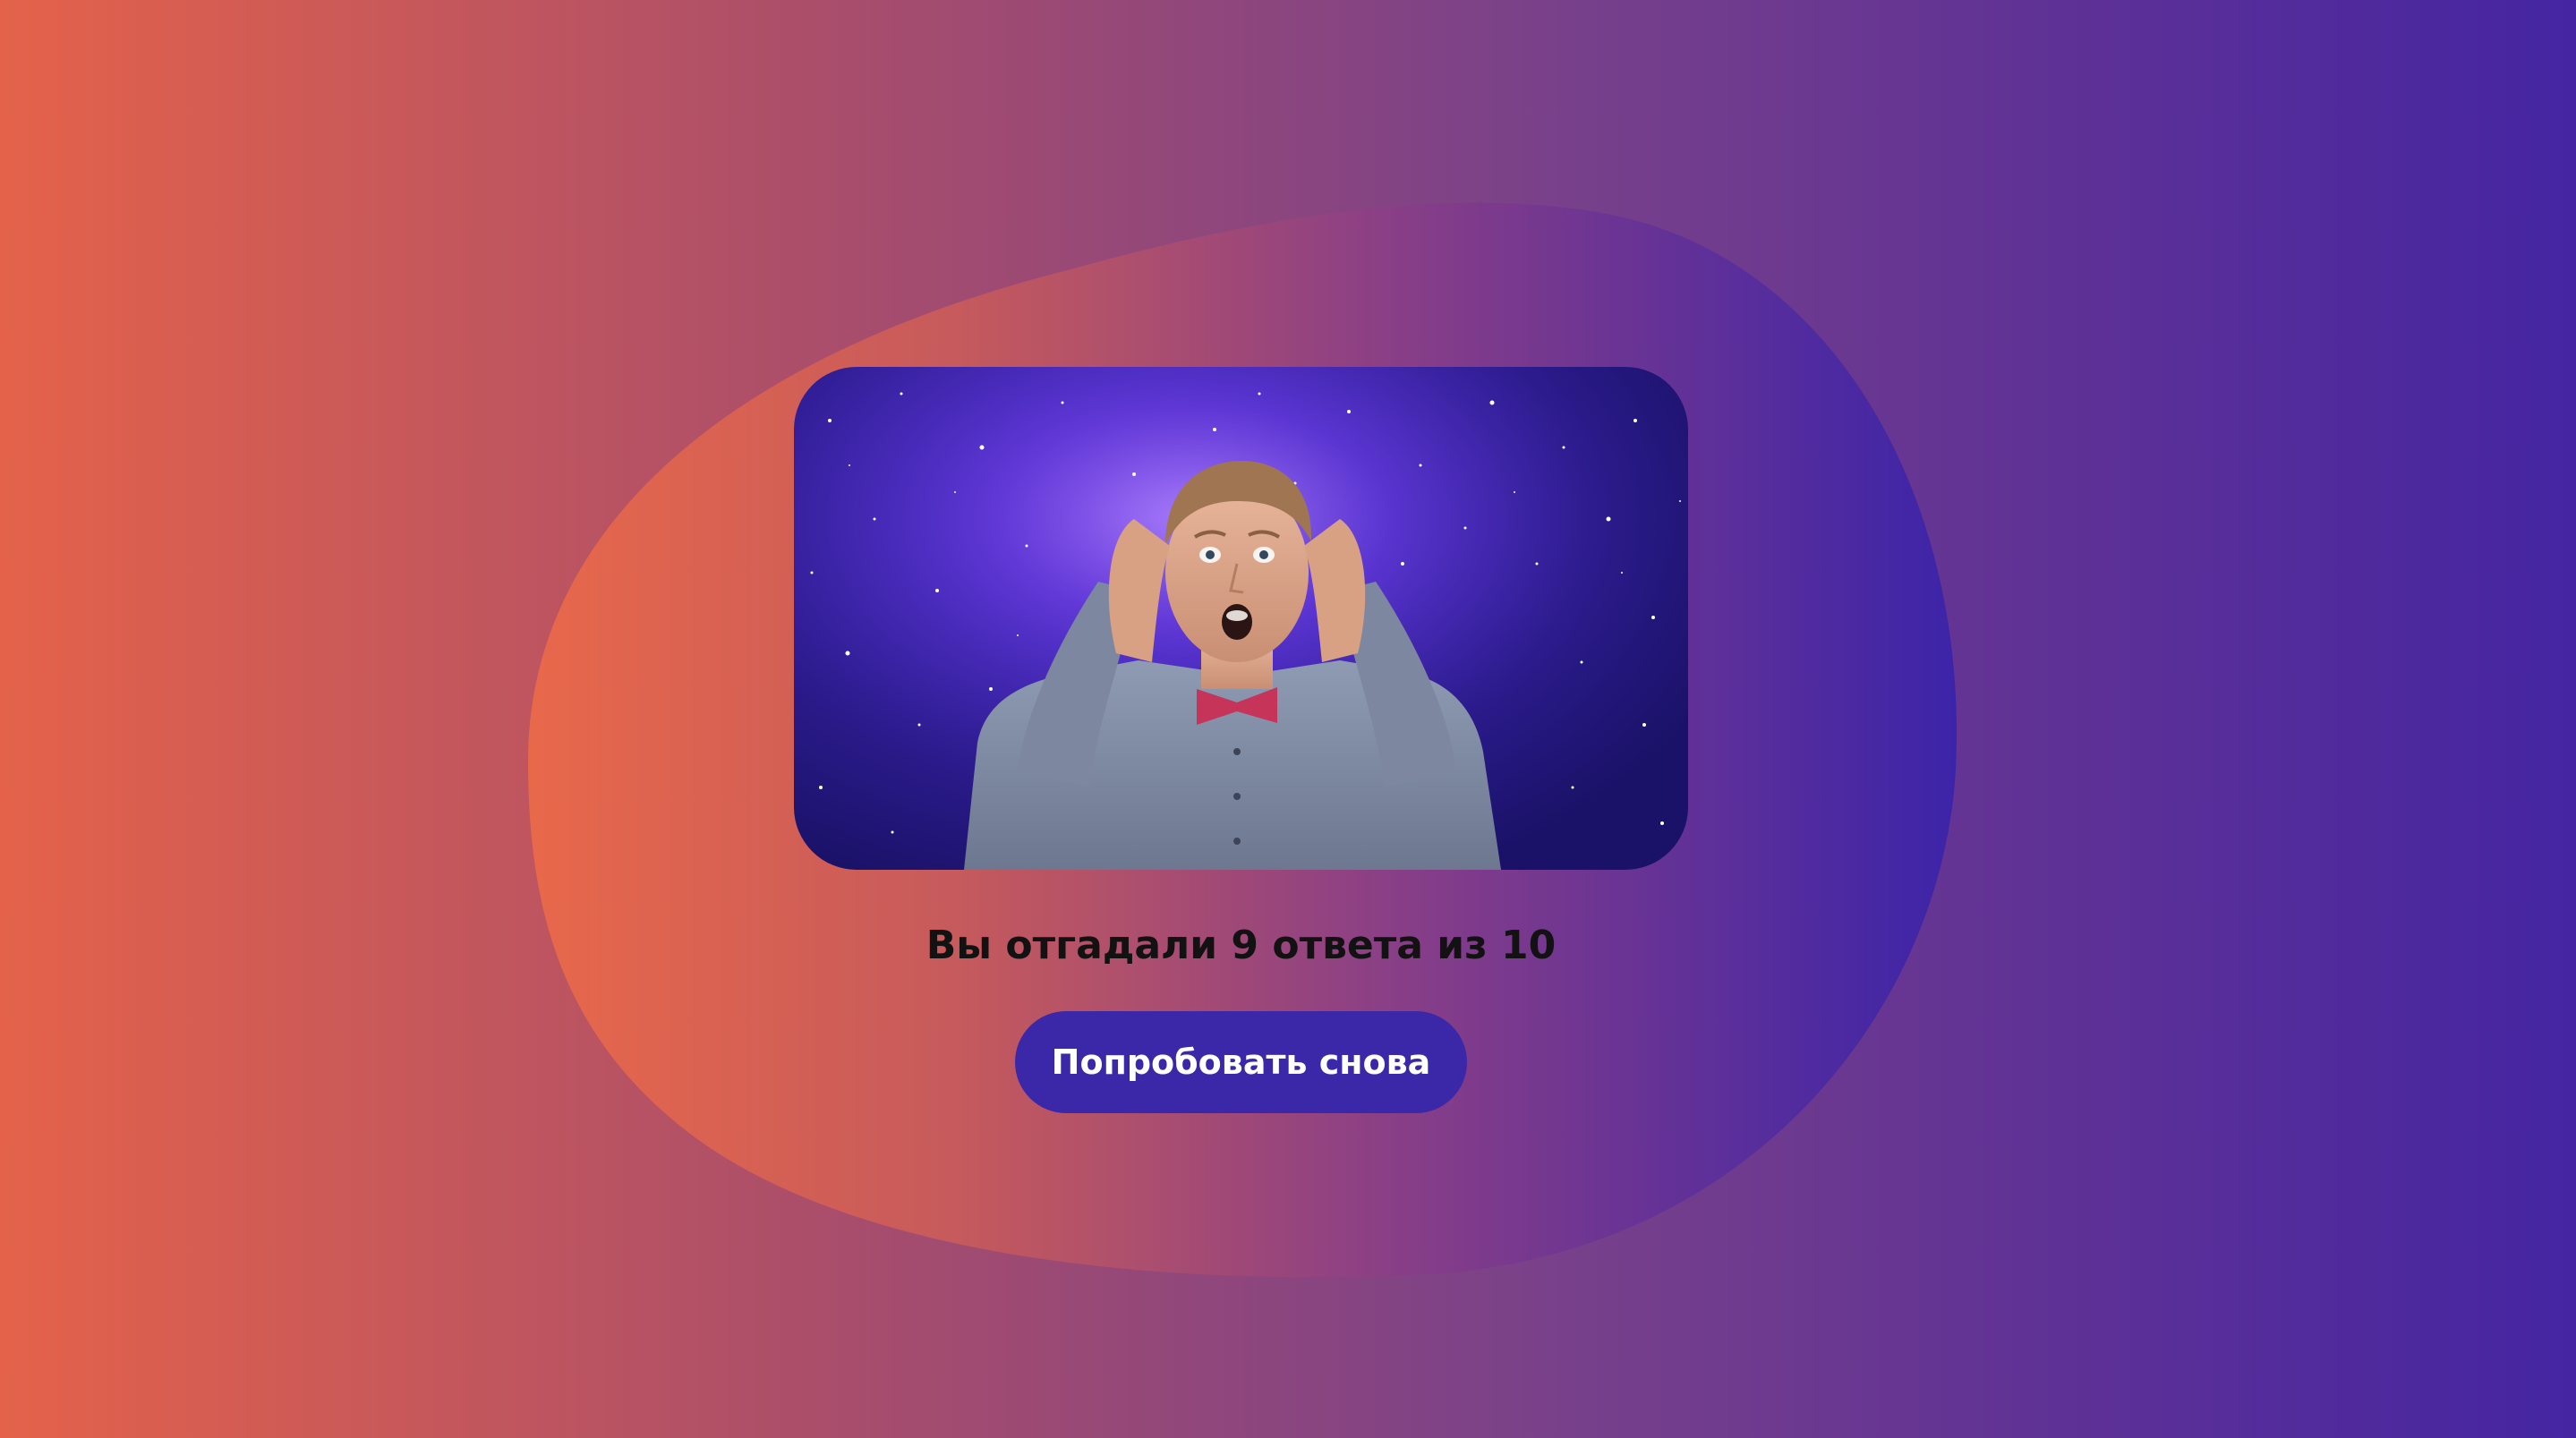  I want to click on retry-button: Попробовать снова, so click(1241, 1062).